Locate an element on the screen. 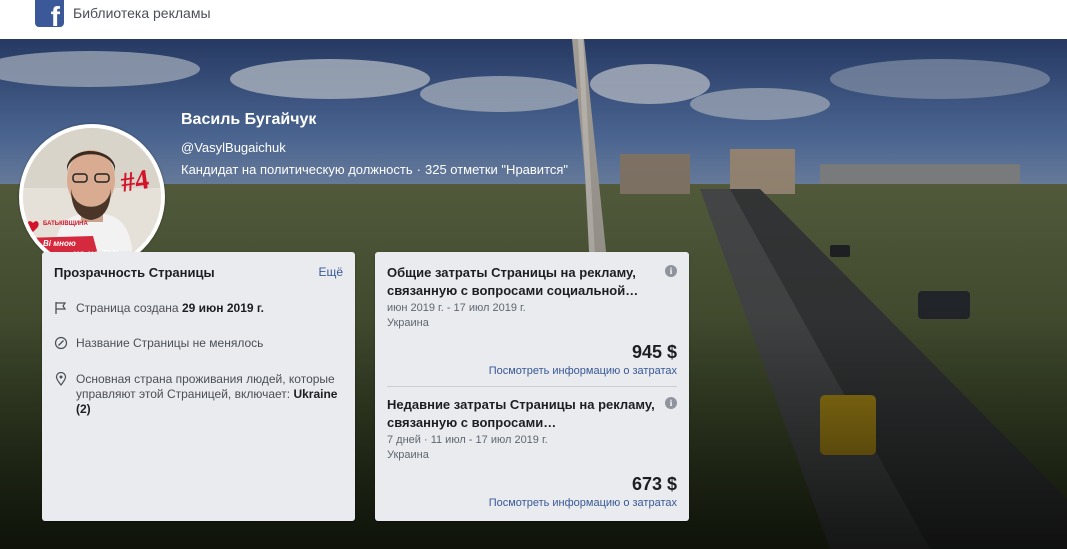 This screenshot has width=1067, height=549. country-count: (2) is located at coordinates (83, 409).